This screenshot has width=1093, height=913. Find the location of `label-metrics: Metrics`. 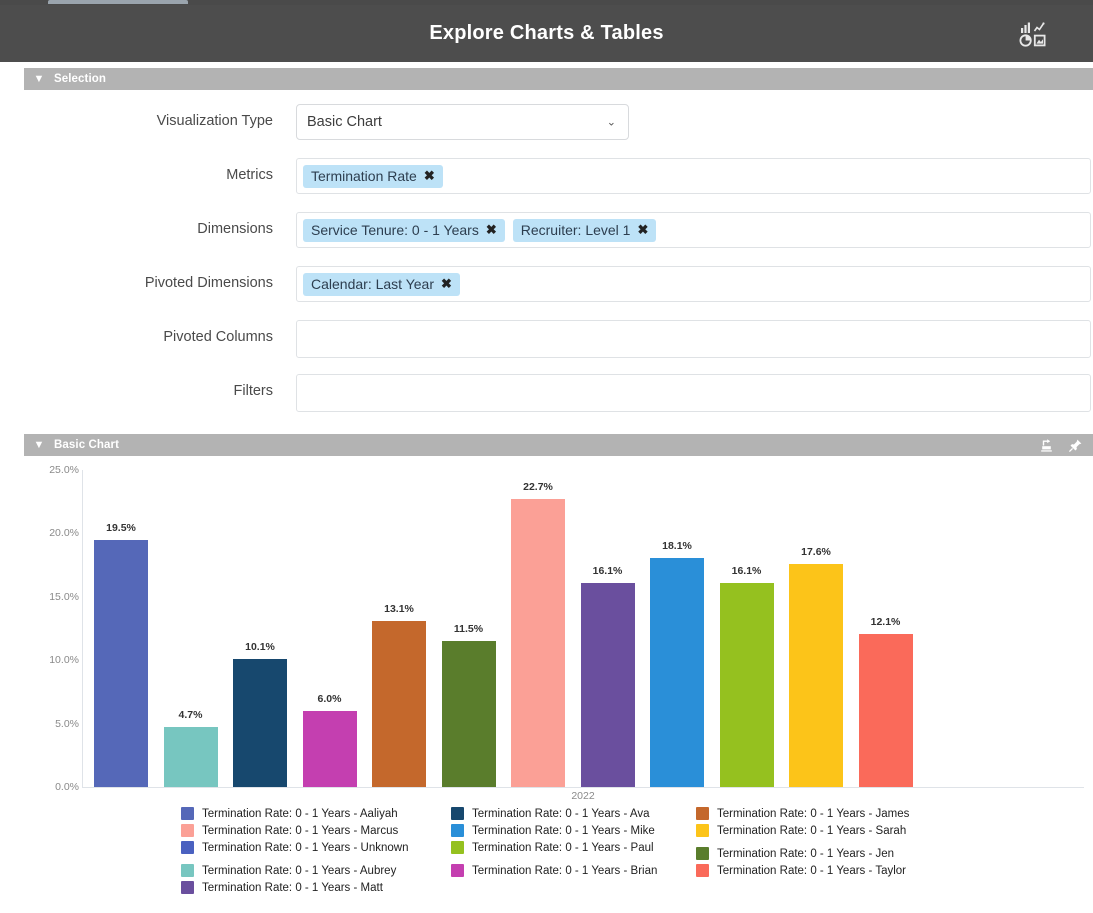

label-metrics: Metrics is located at coordinates (249, 175).